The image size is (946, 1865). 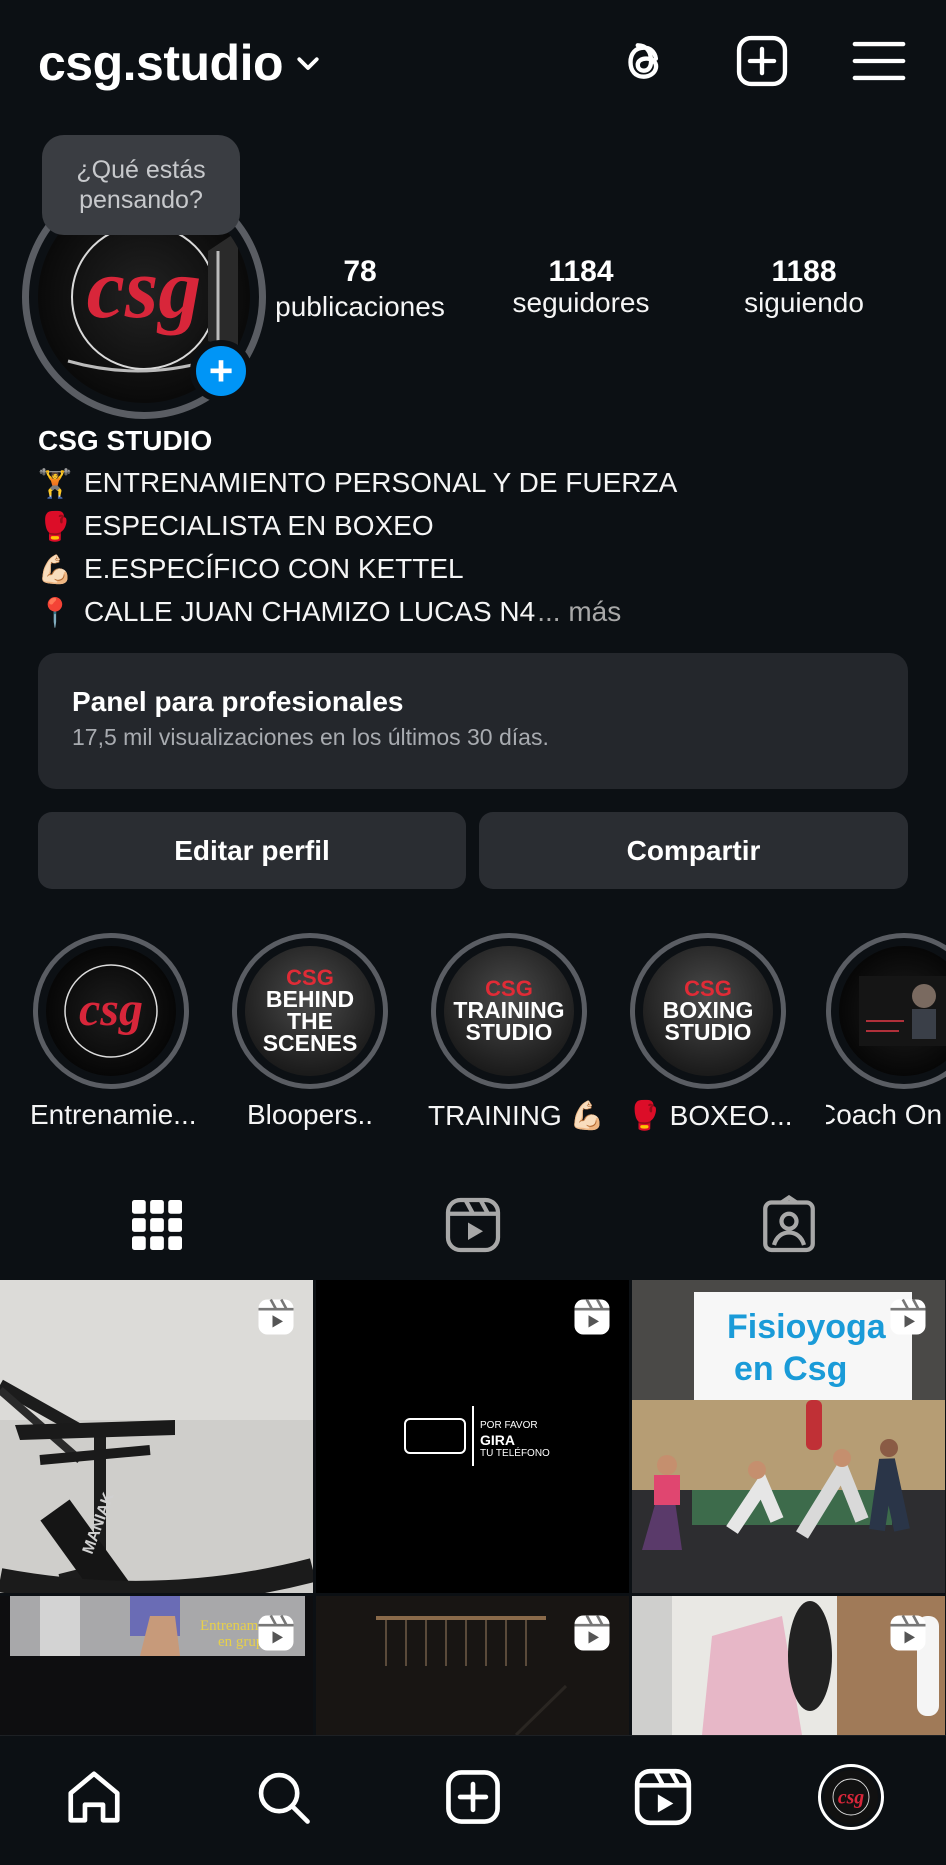 I want to click on highlight-label: TRAINING 💪🏻, so click(x=516, y=1115).